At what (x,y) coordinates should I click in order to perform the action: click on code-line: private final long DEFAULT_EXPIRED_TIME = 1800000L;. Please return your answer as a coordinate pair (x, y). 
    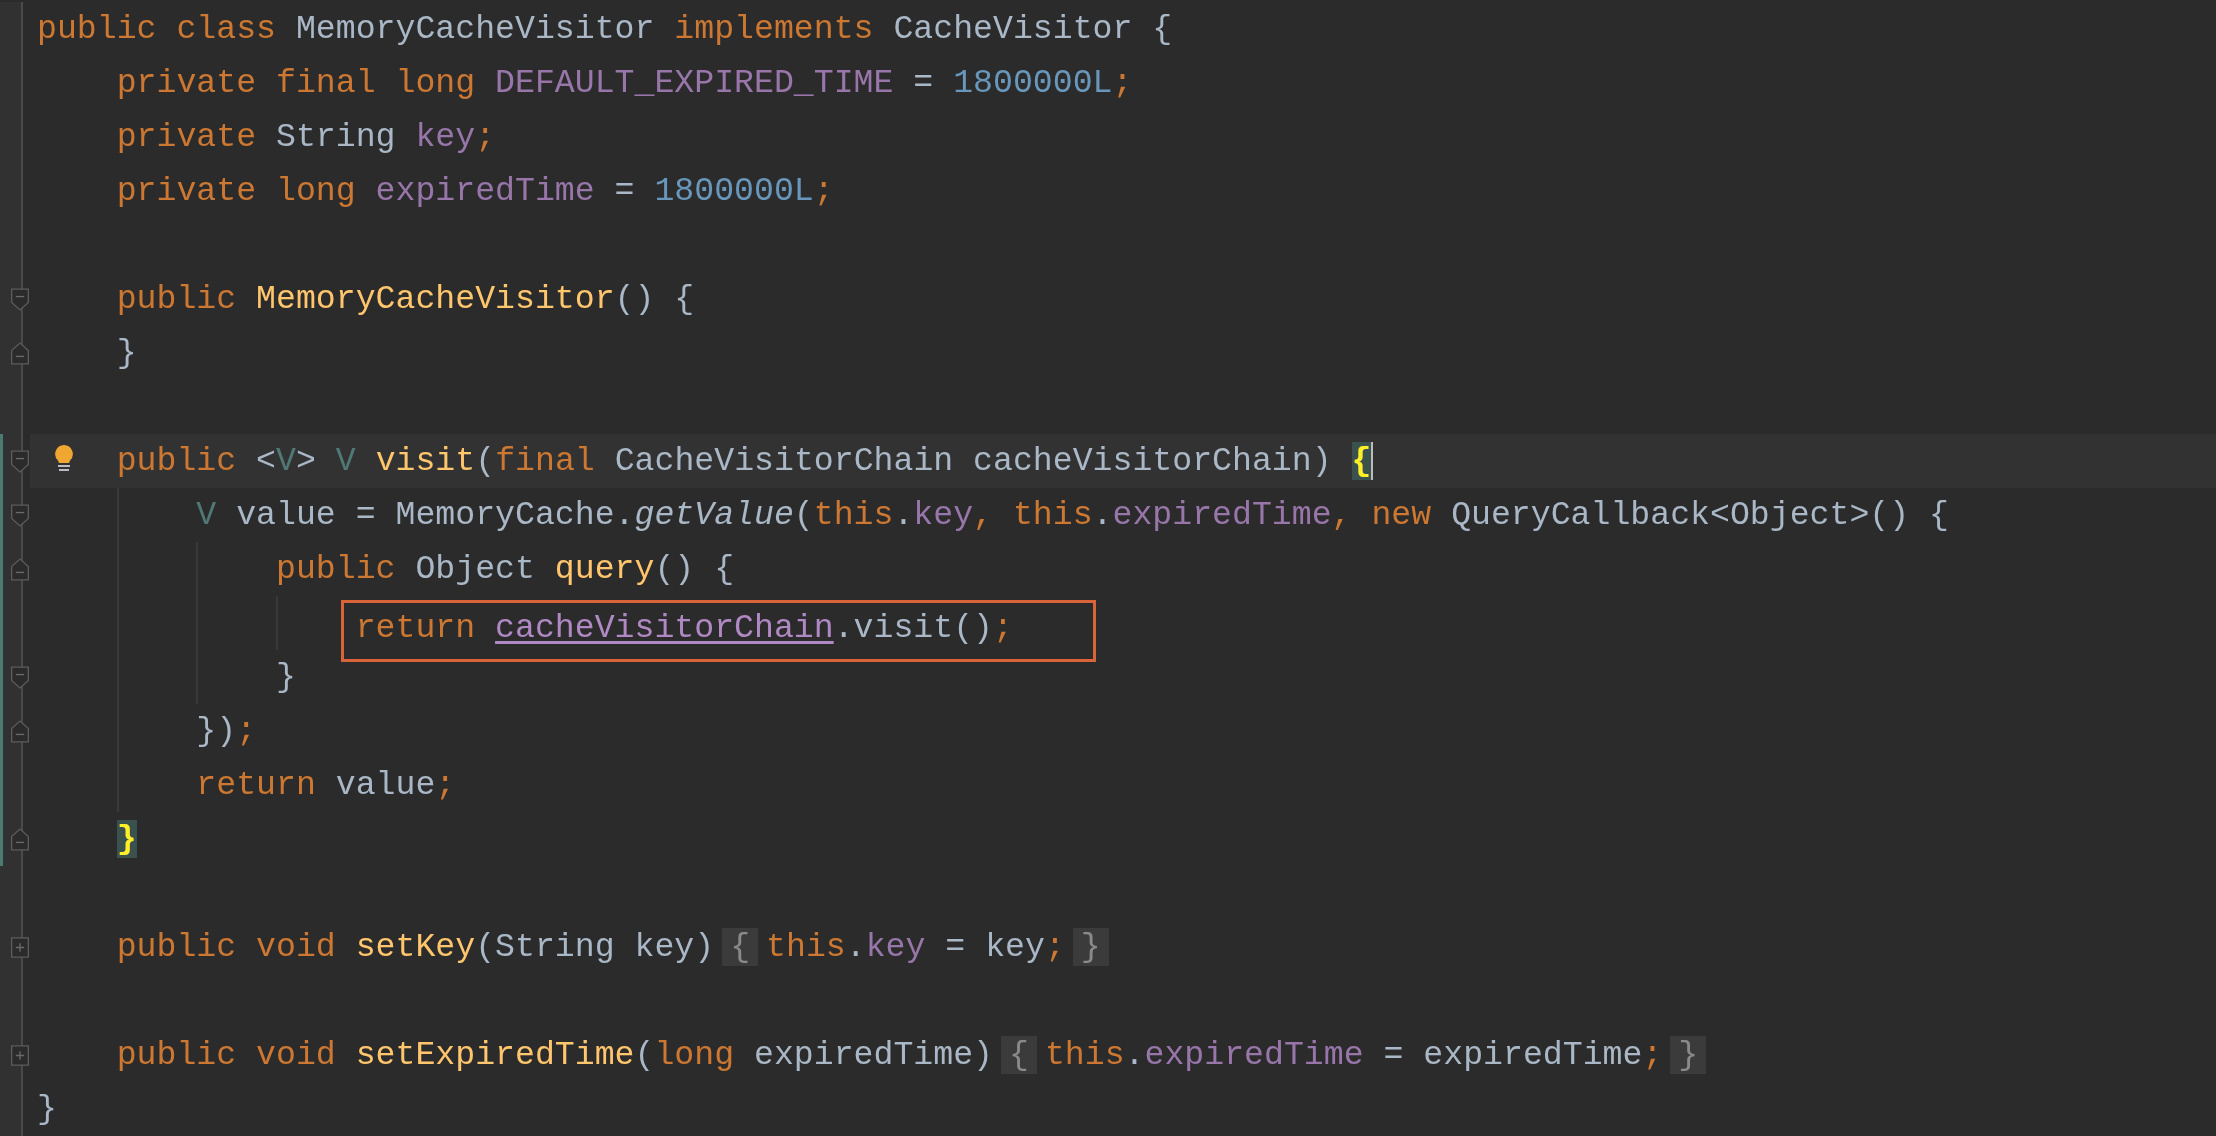
    Looking at the image, I should click on (624, 83).